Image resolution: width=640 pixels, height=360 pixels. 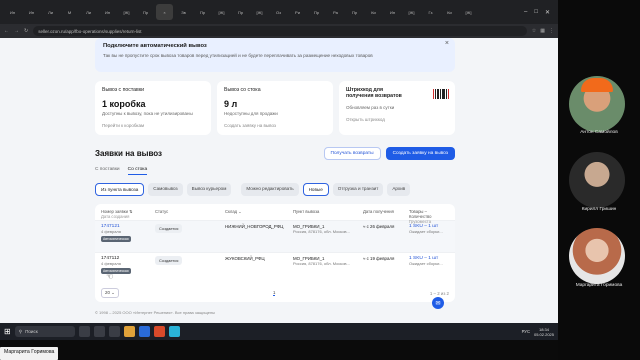 What do you see at coordinates (420, 216) in the screenshot?
I see `col-goods: Товары – Количество Грузоместа` at bounding box center [420, 216].